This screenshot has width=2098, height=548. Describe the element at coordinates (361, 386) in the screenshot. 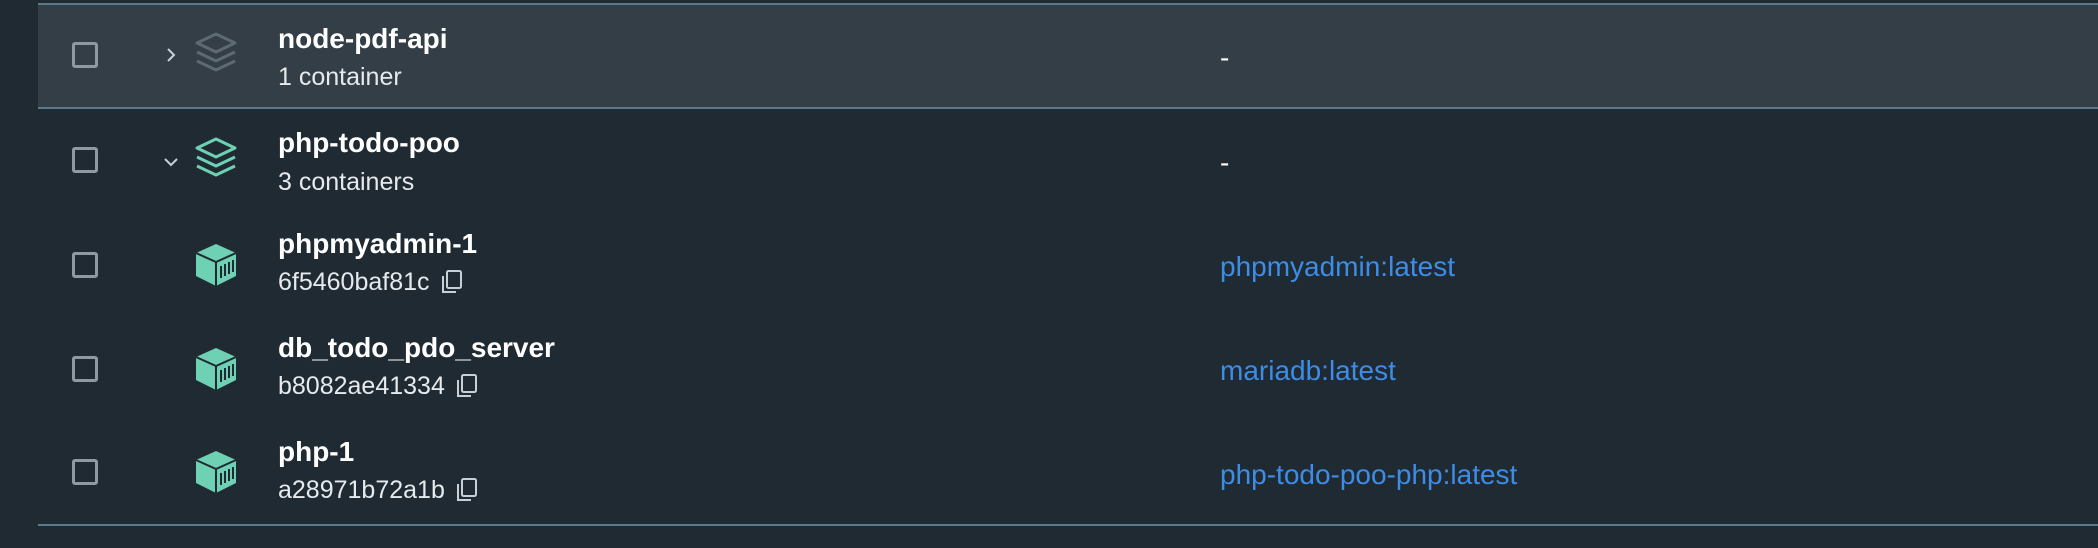

I see `container-id: b8082ae41334` at that location.